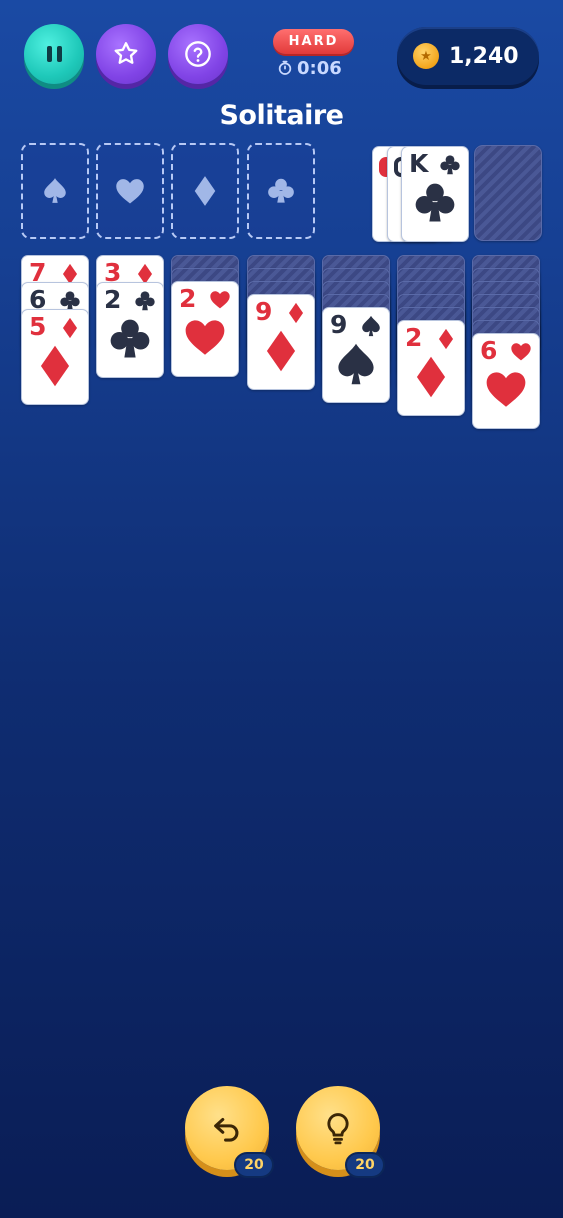 The height and width of the screenshot is (1218, 563). What do you see at coordinates (313, 41) in the screenshot?
I see `difficulty-badge: HARD` at bounding box center [313, 41].